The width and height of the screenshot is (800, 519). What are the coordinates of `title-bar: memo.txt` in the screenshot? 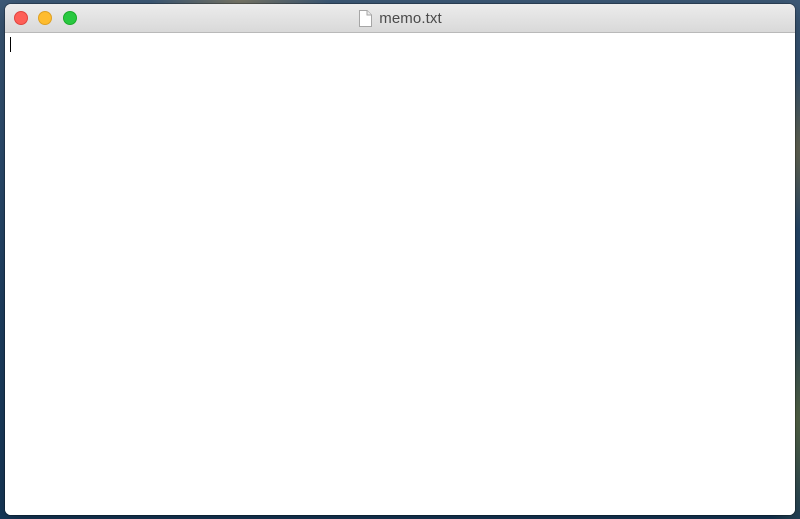 It's located at (400, 18).